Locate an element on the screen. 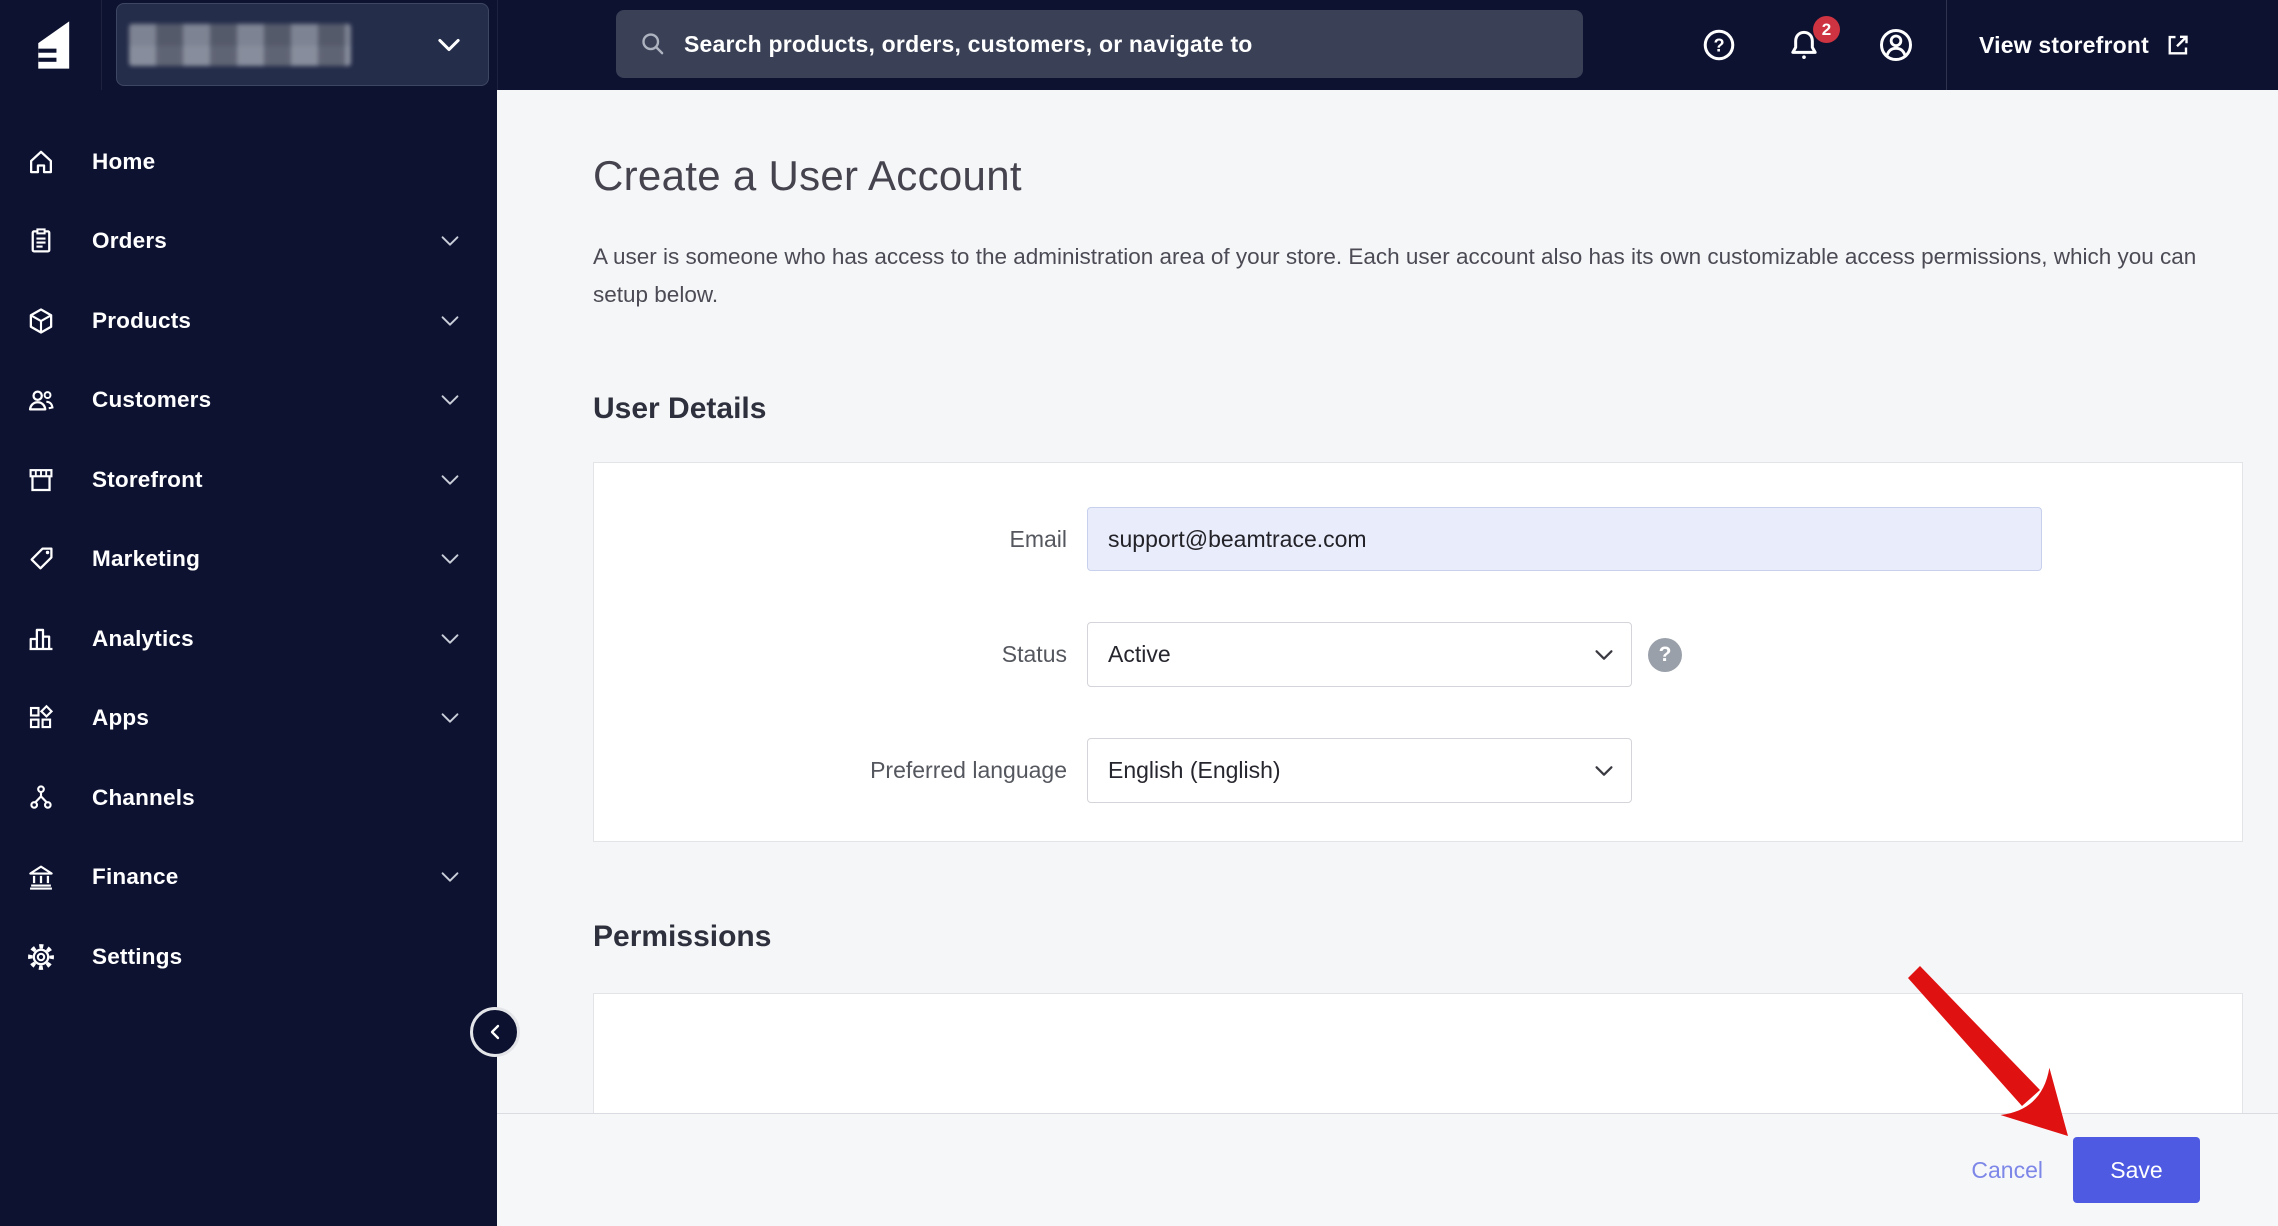 This screenshot has height=1226, width=2278. settings-icon is located at coordinates (41, 956).